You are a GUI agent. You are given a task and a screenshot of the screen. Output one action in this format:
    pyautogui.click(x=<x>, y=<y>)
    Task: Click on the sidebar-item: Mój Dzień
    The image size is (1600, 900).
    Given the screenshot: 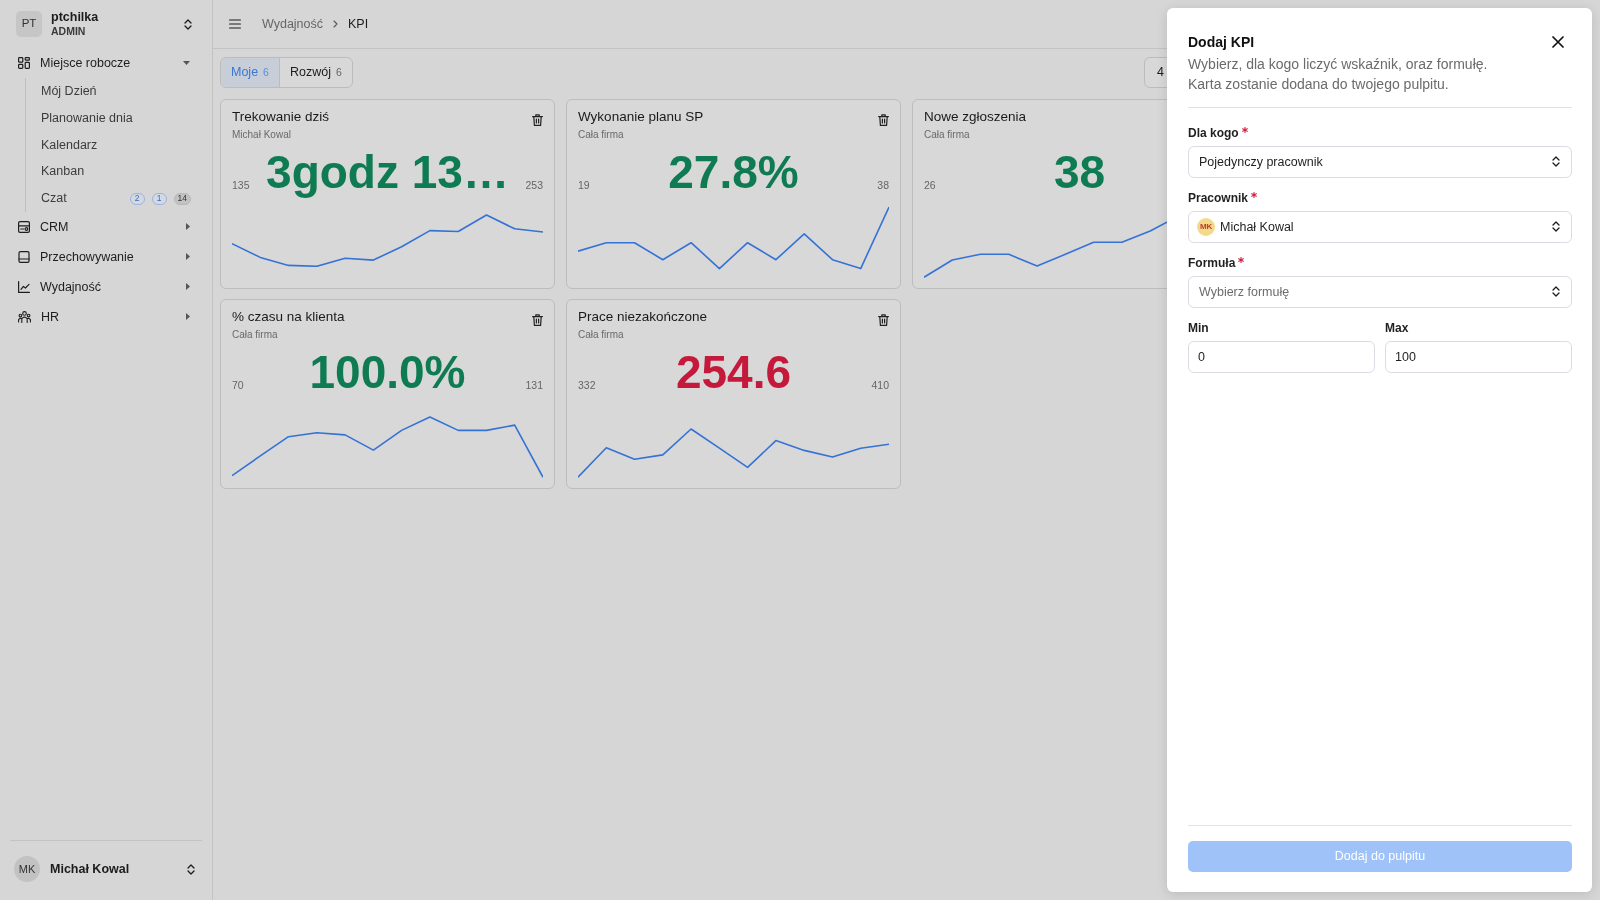 What is the action you would take?
    pyautogui.click(x=69, y=91)
    